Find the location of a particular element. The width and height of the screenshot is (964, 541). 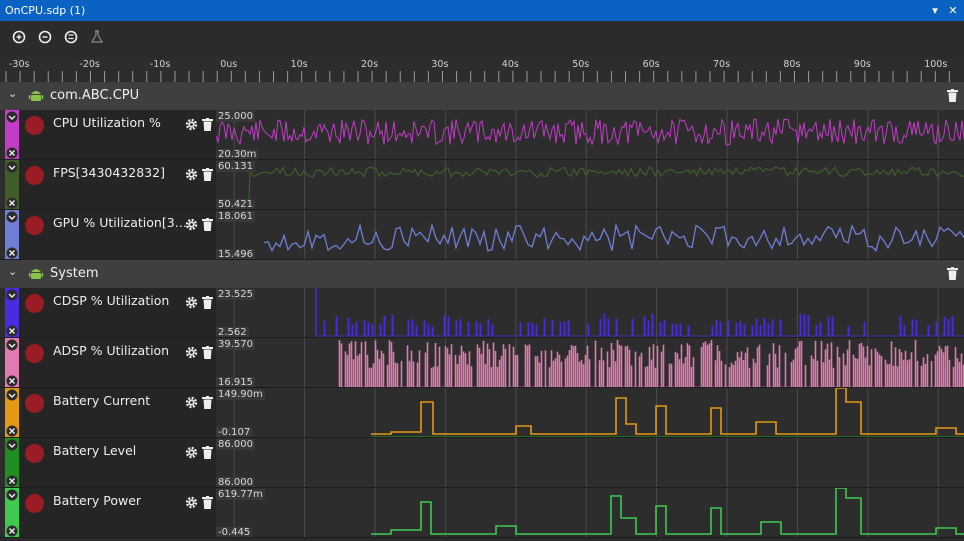

ruler-label: 20s is located at coordinates (369, 64).